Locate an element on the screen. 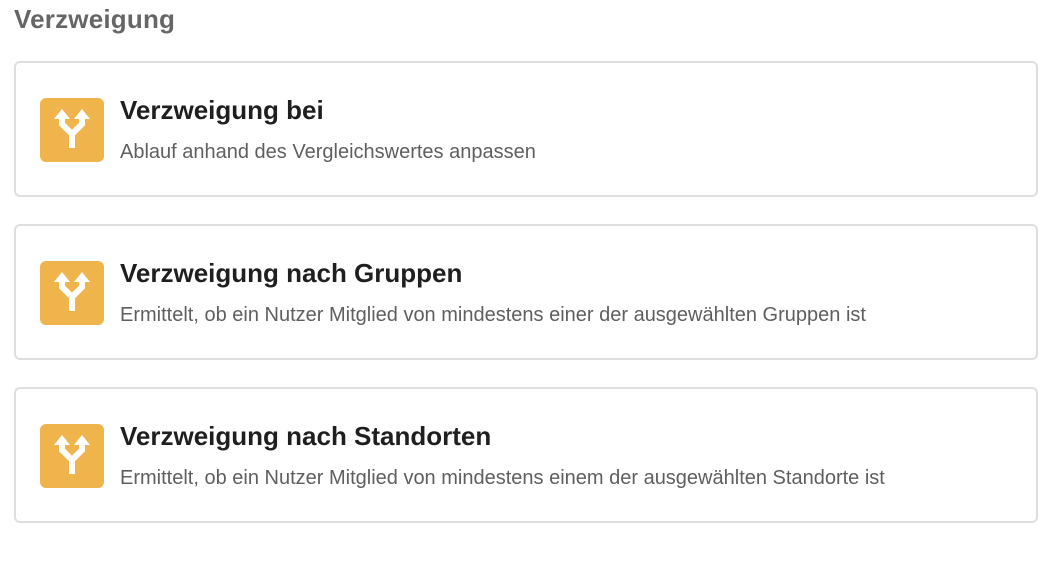 This screenshot has height=572, width=1052. card-title: Verzweigung nach Standorten is located at coordinates (306, 436).